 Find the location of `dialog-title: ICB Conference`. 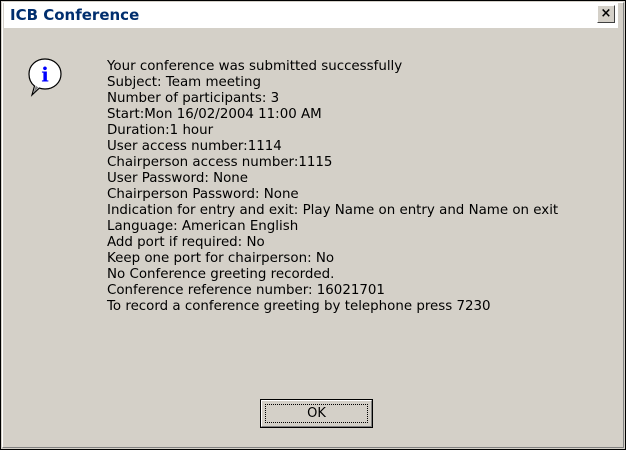

dialog-title: ICB Conference is located at coordinates (75, 15).